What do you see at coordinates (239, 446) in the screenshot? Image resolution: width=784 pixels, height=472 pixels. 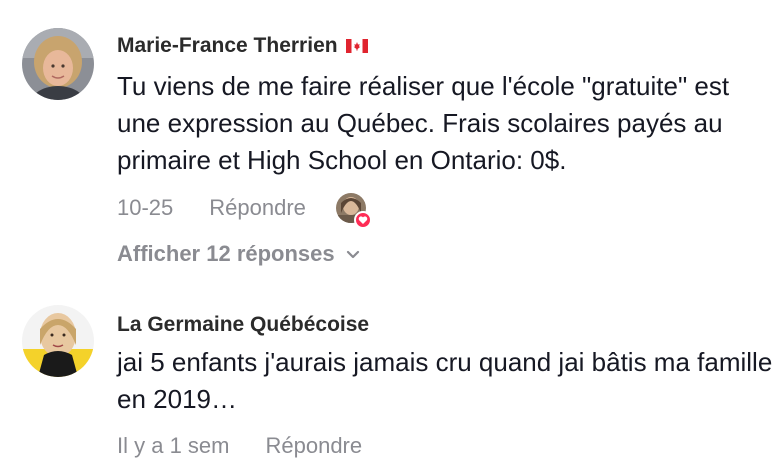 I see `comment-meta: Il y a 1 sem Répondre` at bounding box center [239, 446].